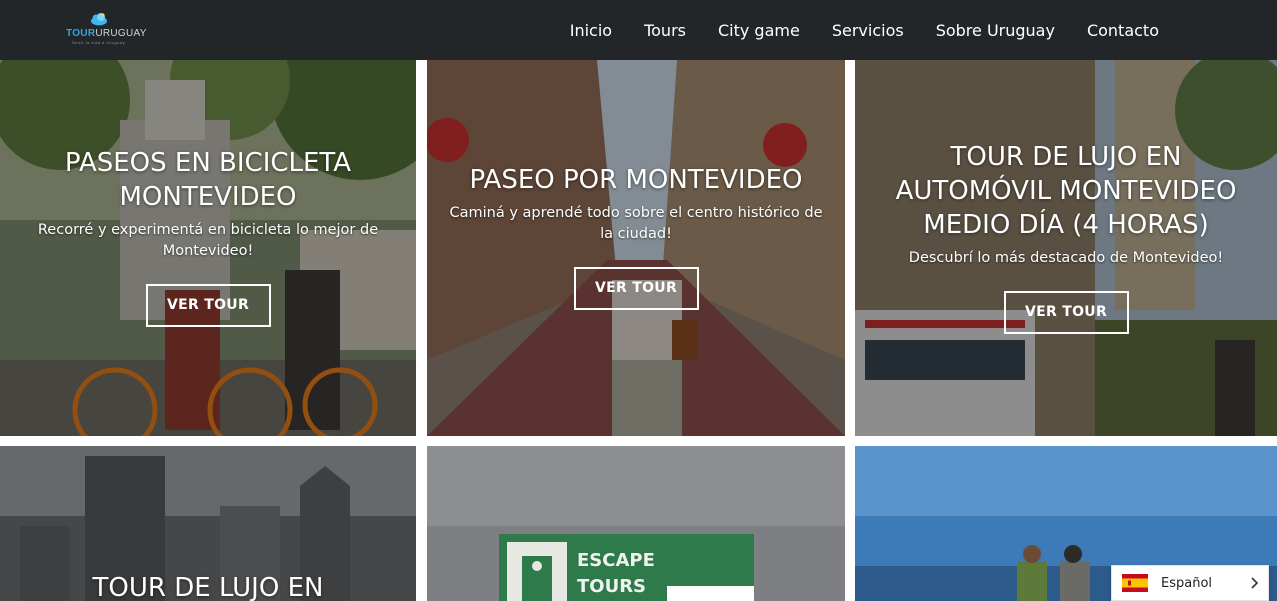 Image resolution: width=1277 pixels, height=601 pixels. I want to click on nav-servicios: Servicios, so click(868, 30).